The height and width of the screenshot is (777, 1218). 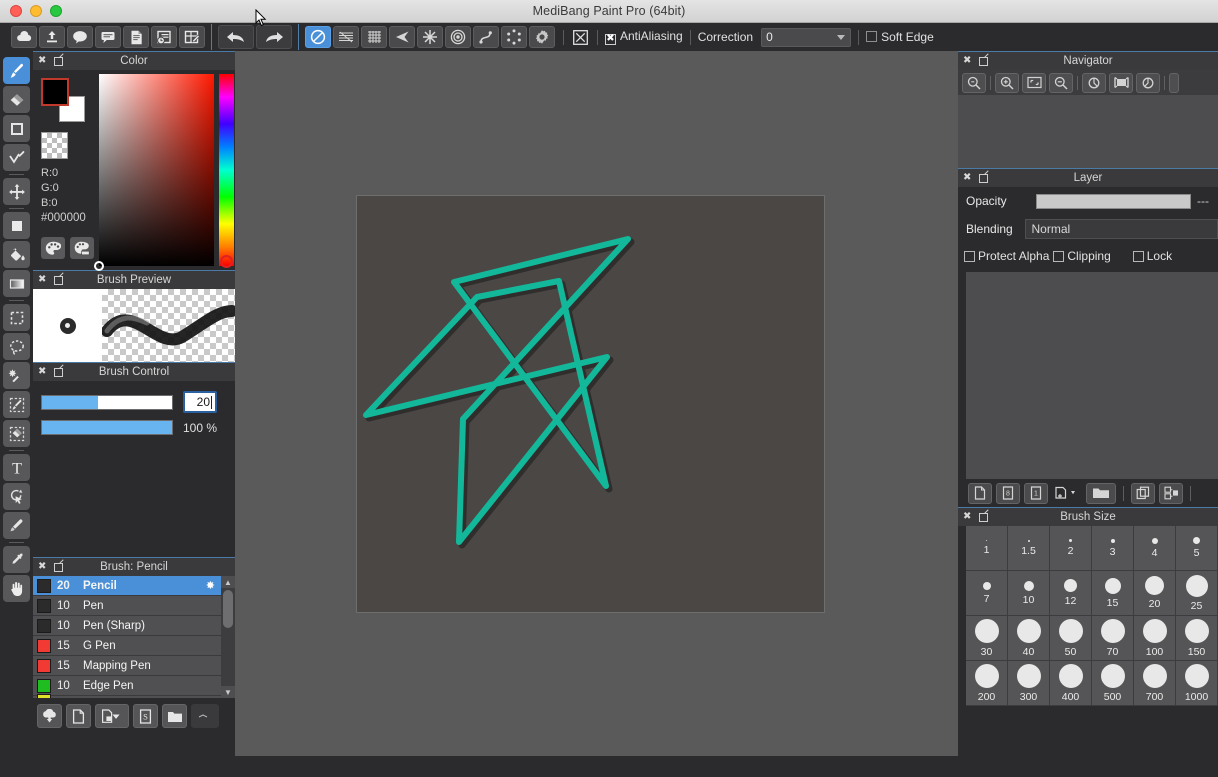 What do you see at coordinates (1029, 683) in the screenshot?
I see `brush-size-cell: 300` at bounding box center [1029, 683].